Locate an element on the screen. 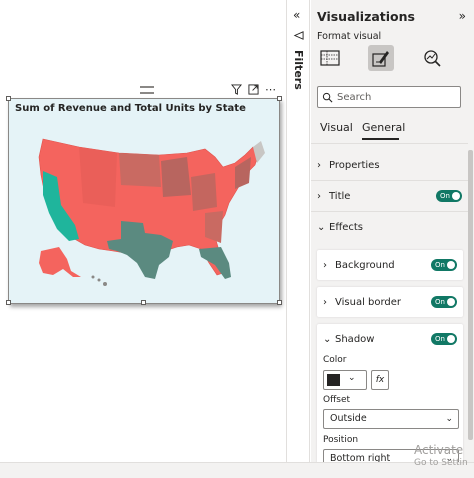  title-toggle: On is located at coordinates (449, 196).